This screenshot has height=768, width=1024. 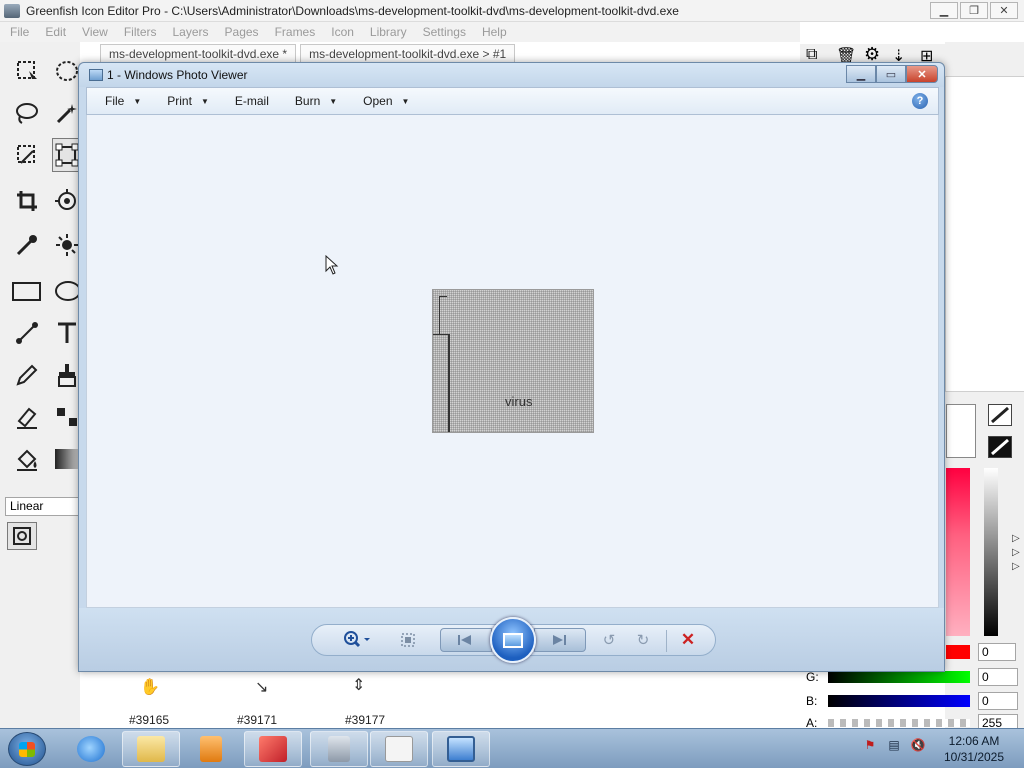 I want to click on ellipse-icon, so click(x=67, y=291).